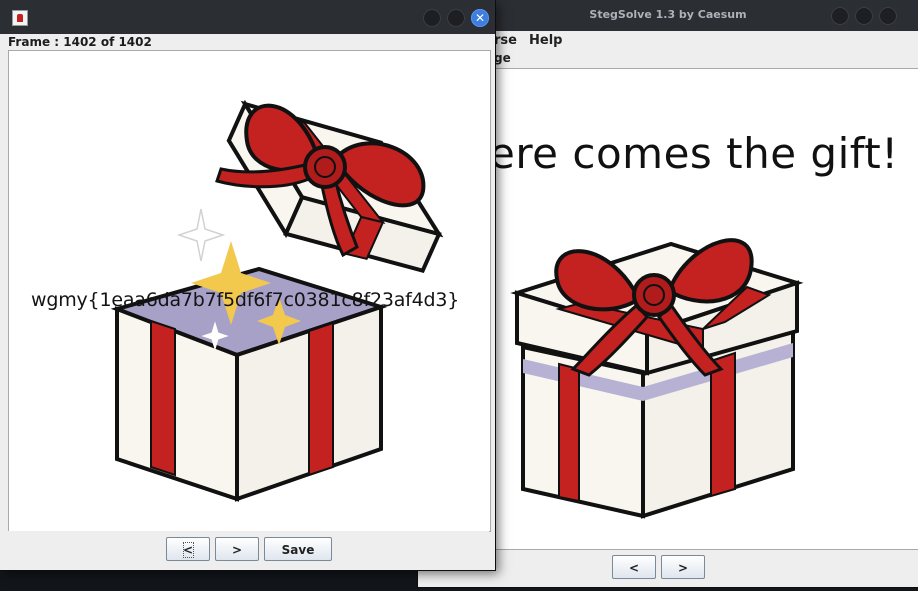 This screenshot has height=591, width=918. What do you see at coordinates (505, 40) in the screenshot?
I see `menu-analyse: rse` at bounding box center [505, 40].